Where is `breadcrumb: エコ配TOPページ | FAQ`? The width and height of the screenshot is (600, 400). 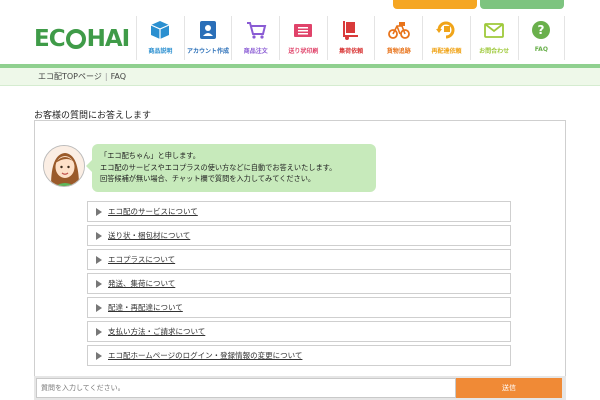 breadcrumb: エコ配TOPページ | FAQ is located at coordinates (82, 76).